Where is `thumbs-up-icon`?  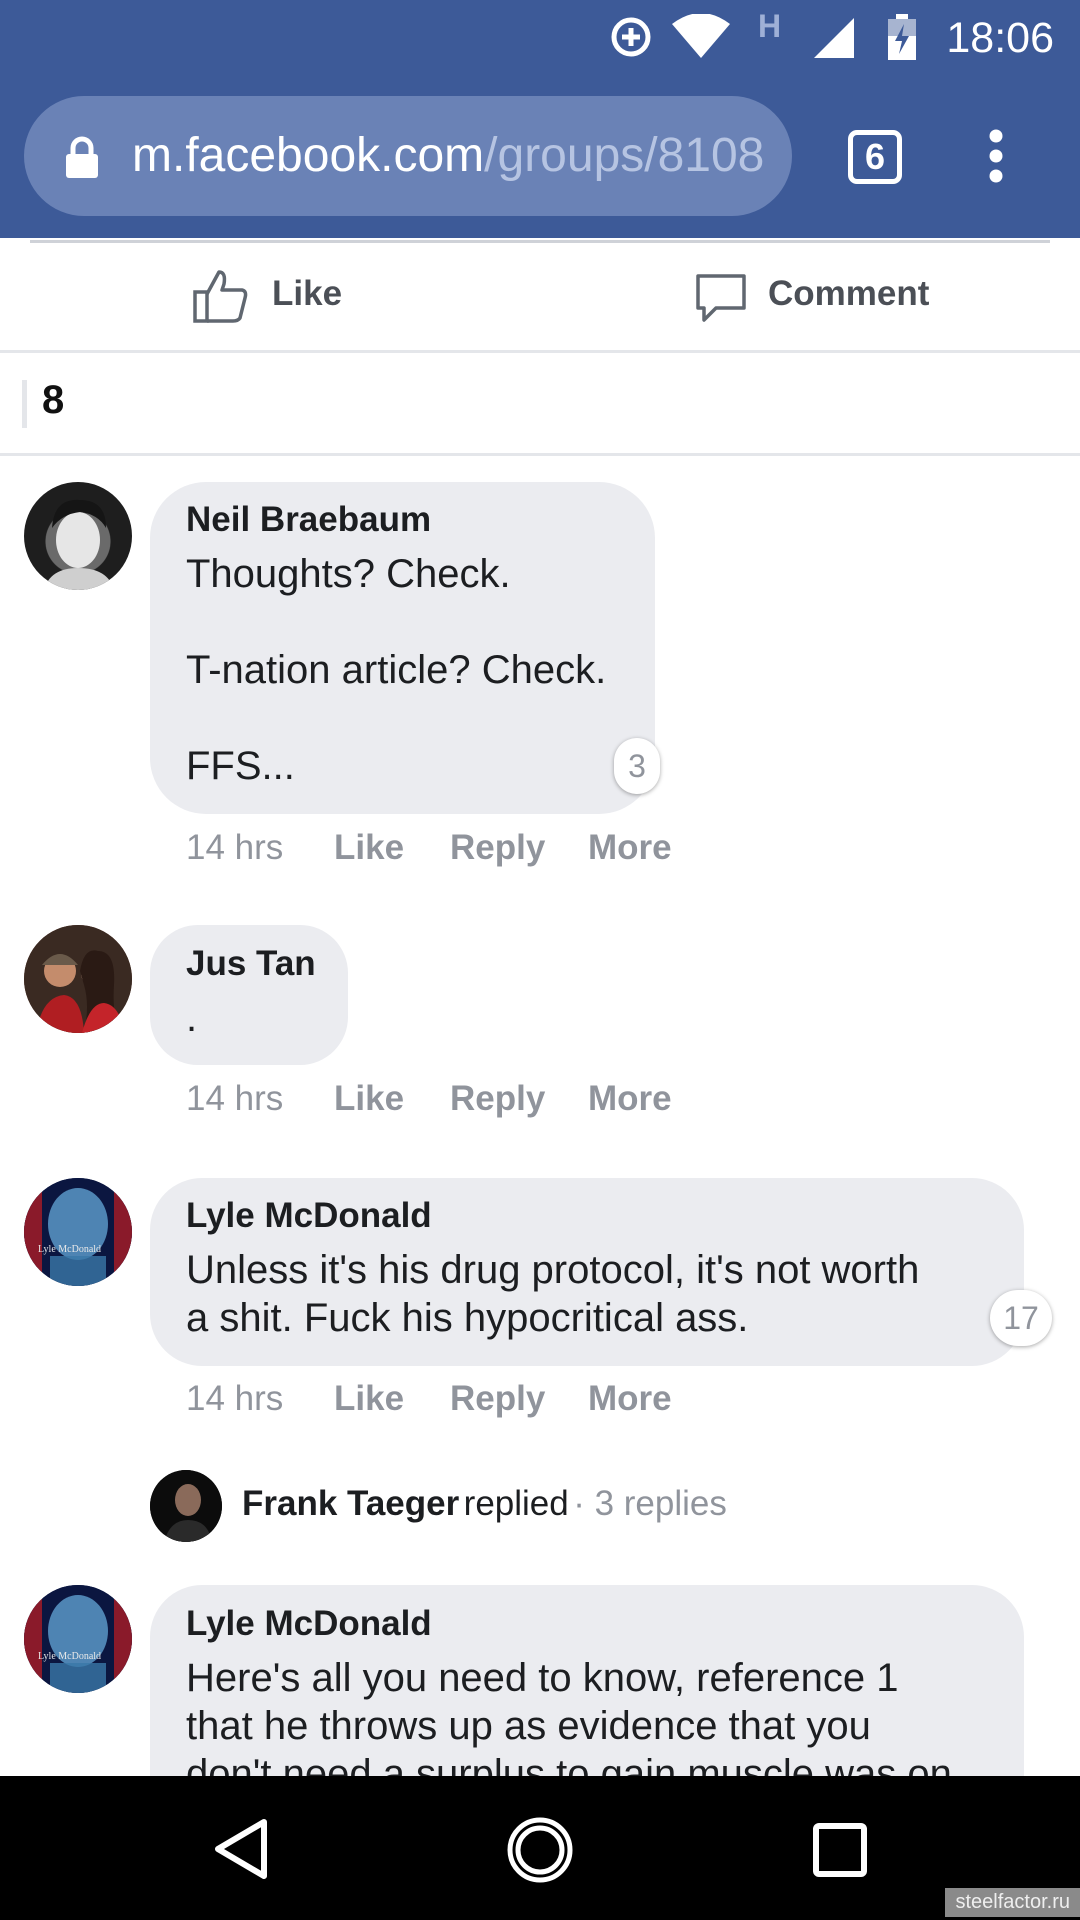
thumbs-up-icon is located at coordinates (220, 296).